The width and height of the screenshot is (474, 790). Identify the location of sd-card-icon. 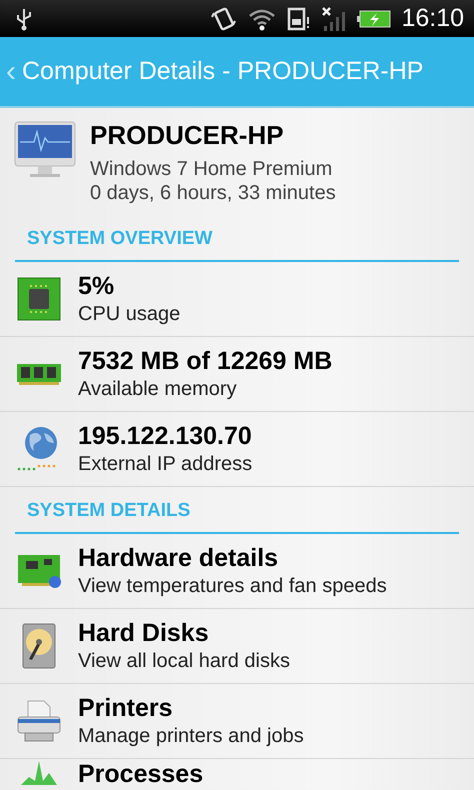
(299, 18).